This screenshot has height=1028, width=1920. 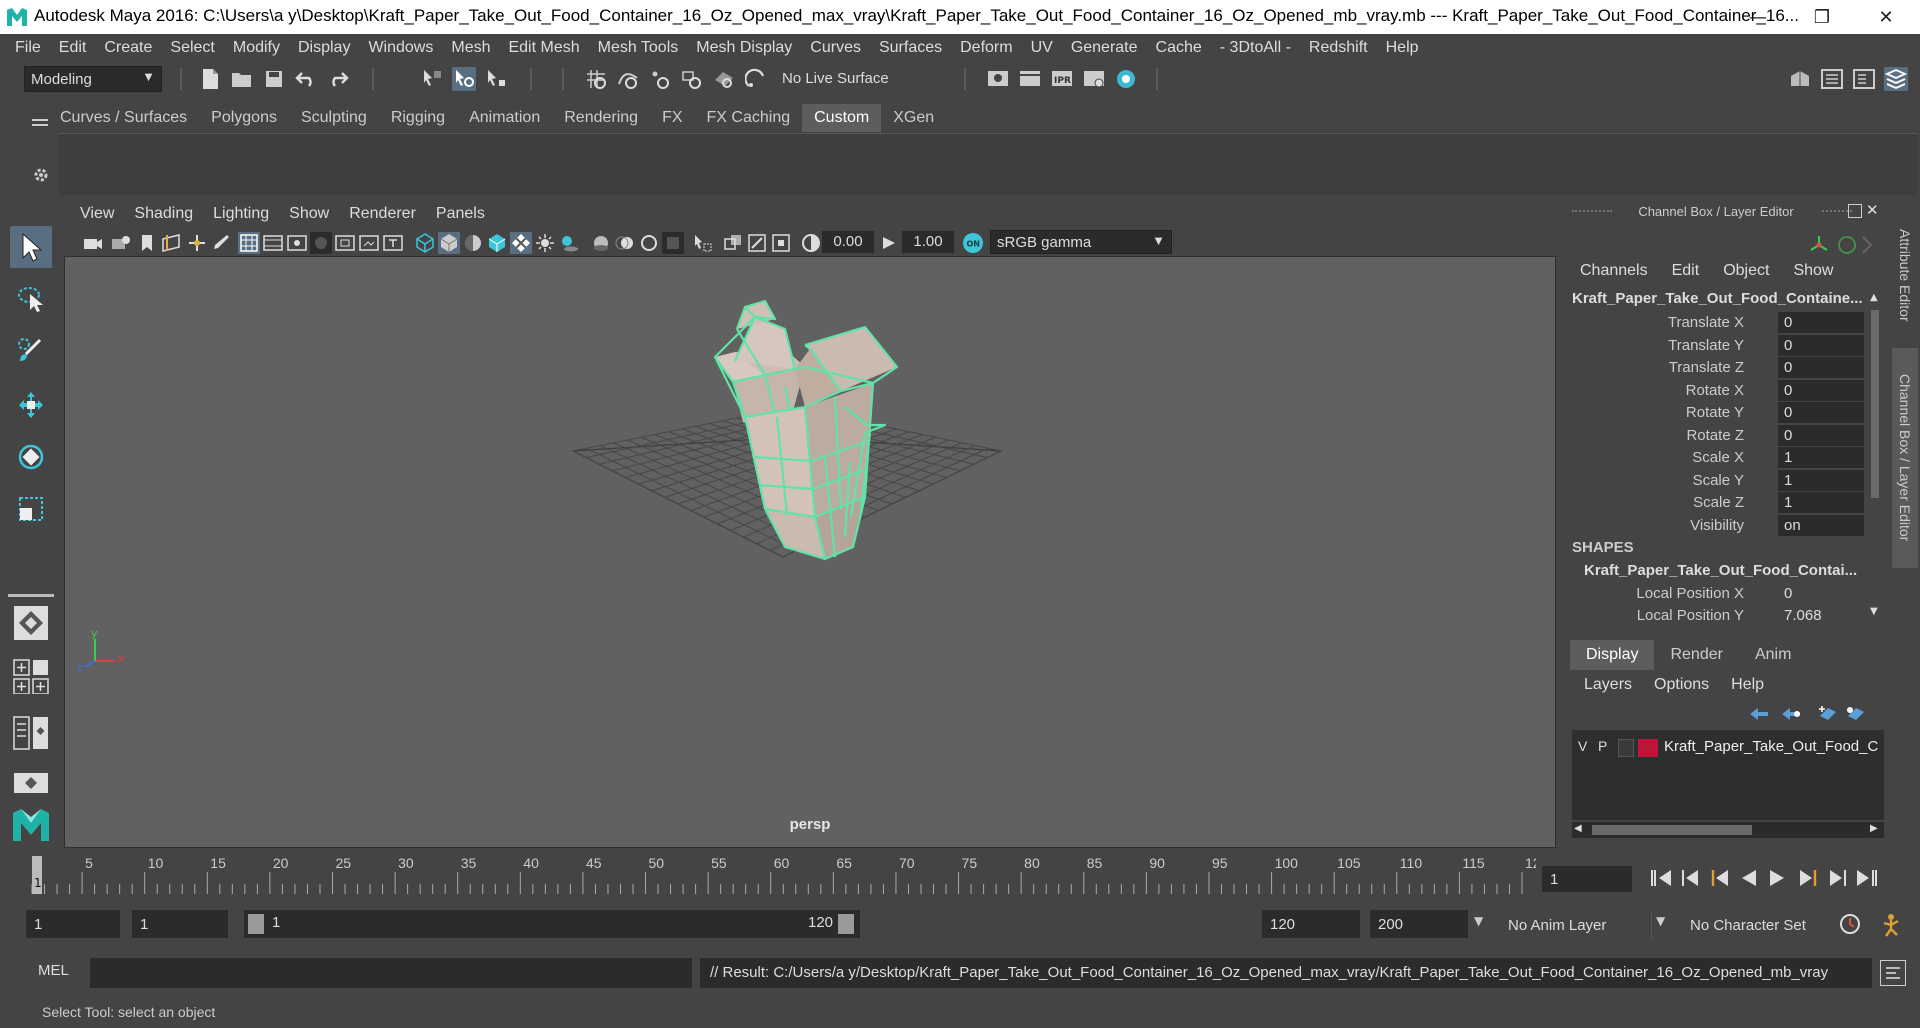 I want to click on smooth-shade-all-icon, so click(x=449, y=243).